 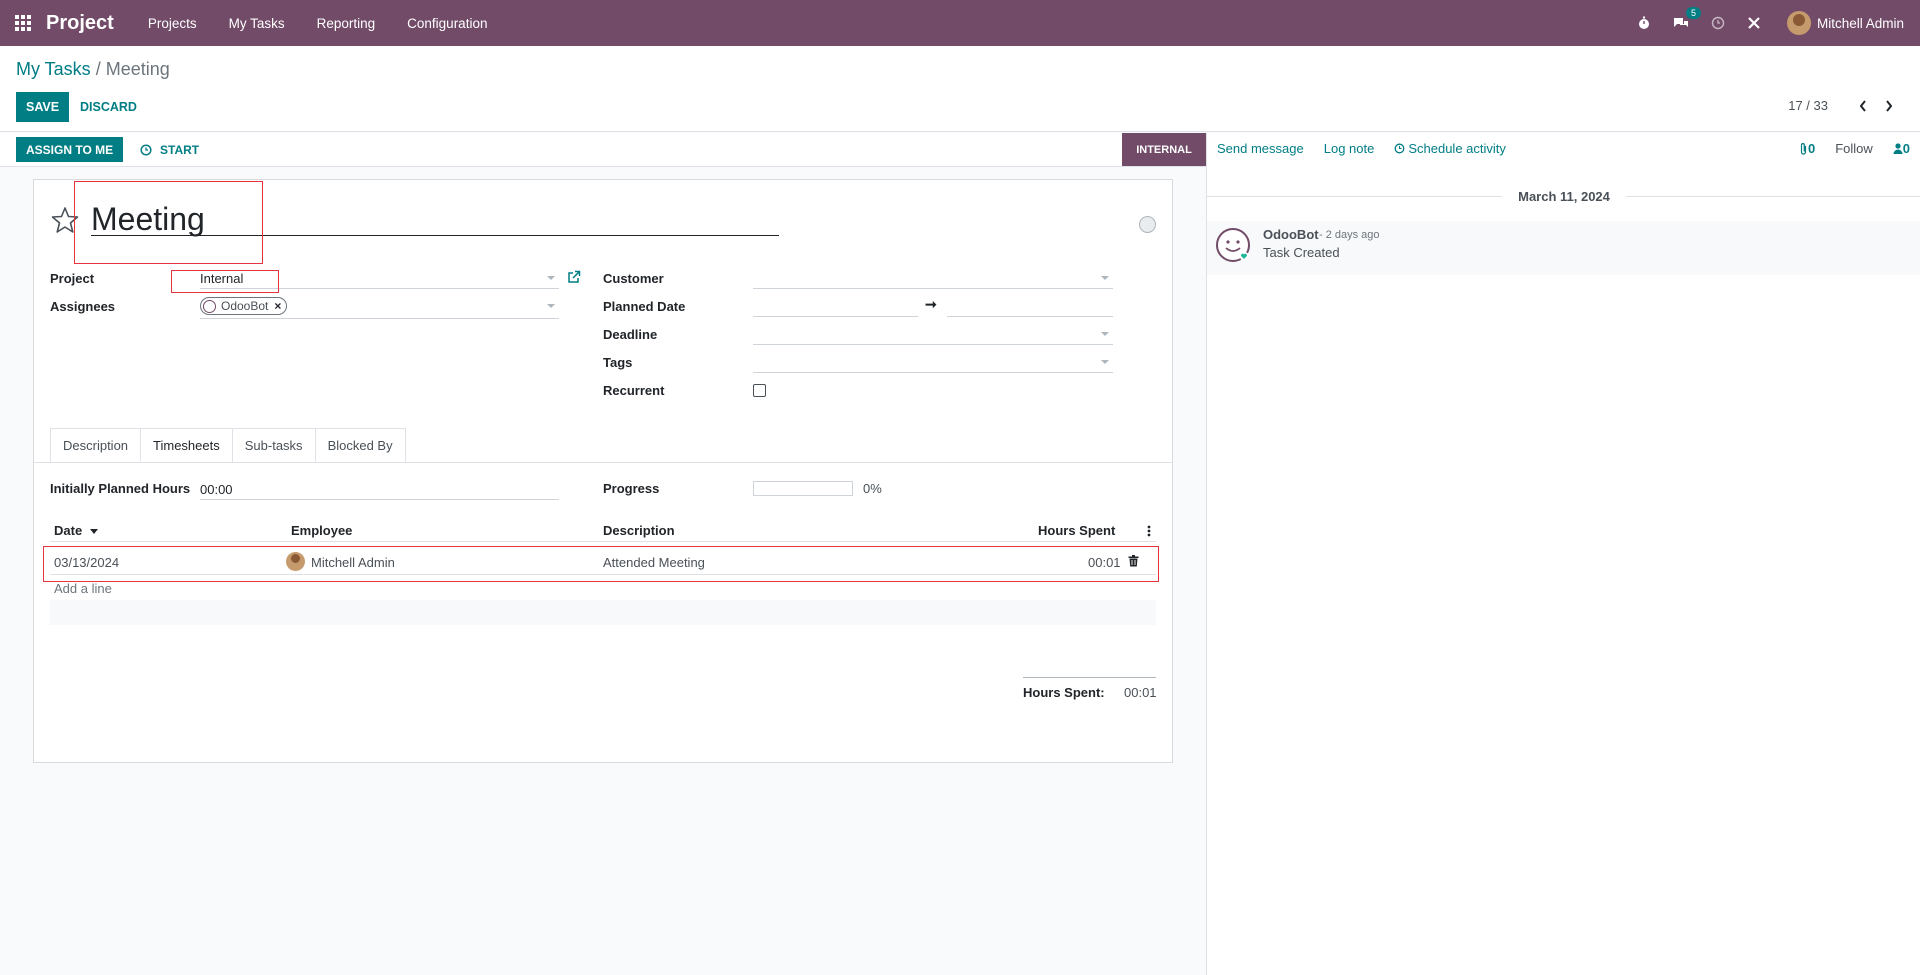 I want to click on row-employee: Mitchell Admin, so click(x=353, y=562).